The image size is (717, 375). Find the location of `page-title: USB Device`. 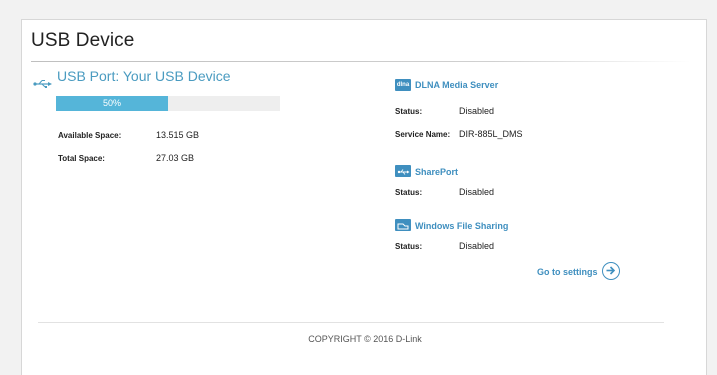

page-title: USB Device is located at coordinates (83, 40).